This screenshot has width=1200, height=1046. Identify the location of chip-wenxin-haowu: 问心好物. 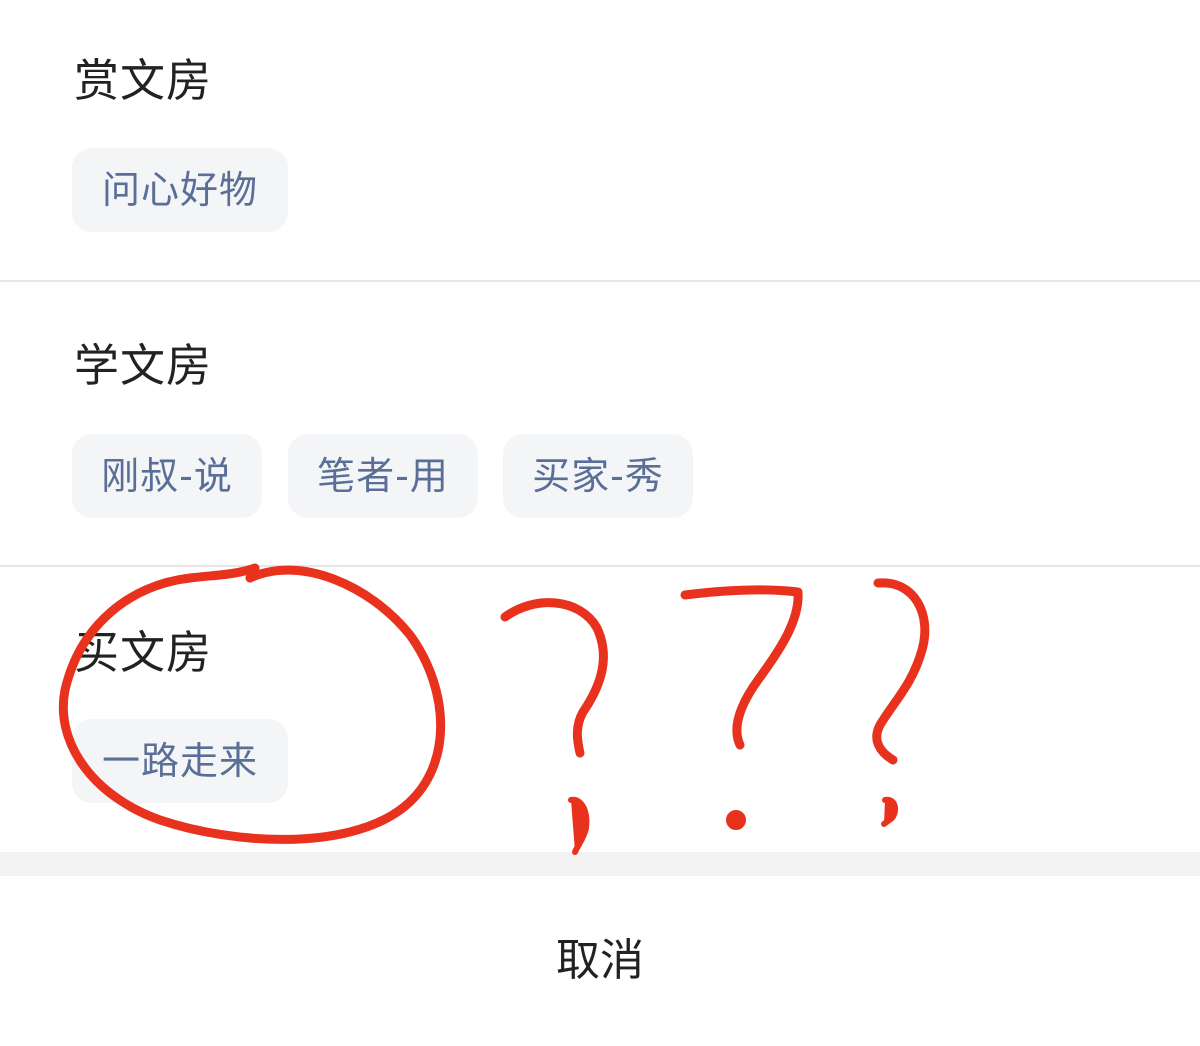
(180, 190).